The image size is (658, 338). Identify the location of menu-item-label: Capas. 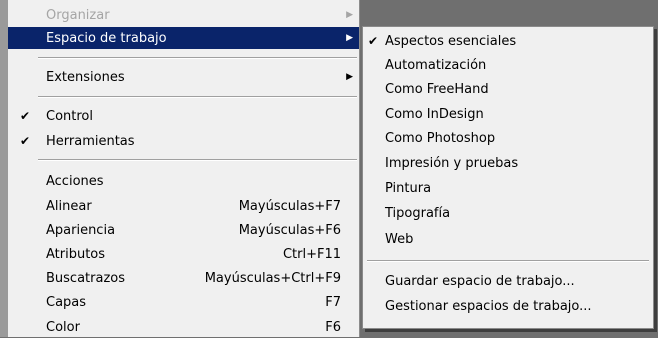
(66, 302).